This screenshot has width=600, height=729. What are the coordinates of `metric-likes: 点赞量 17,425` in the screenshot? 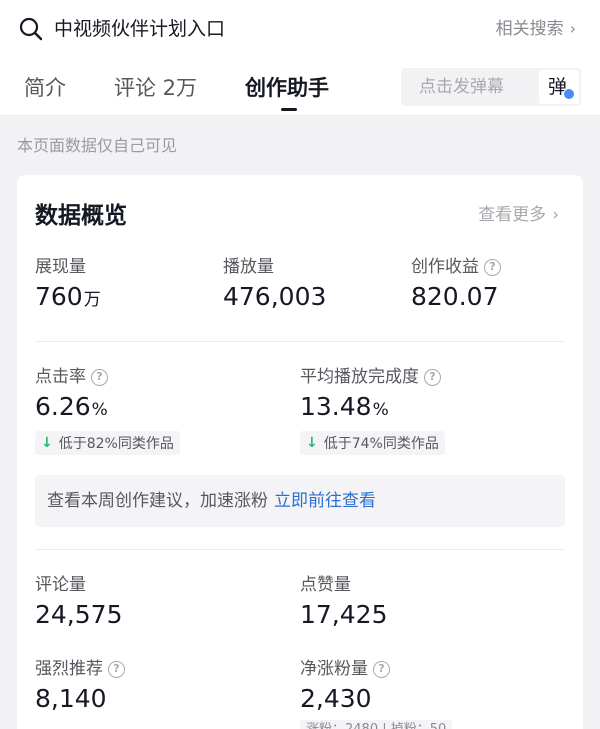 It's located at (343, 602).